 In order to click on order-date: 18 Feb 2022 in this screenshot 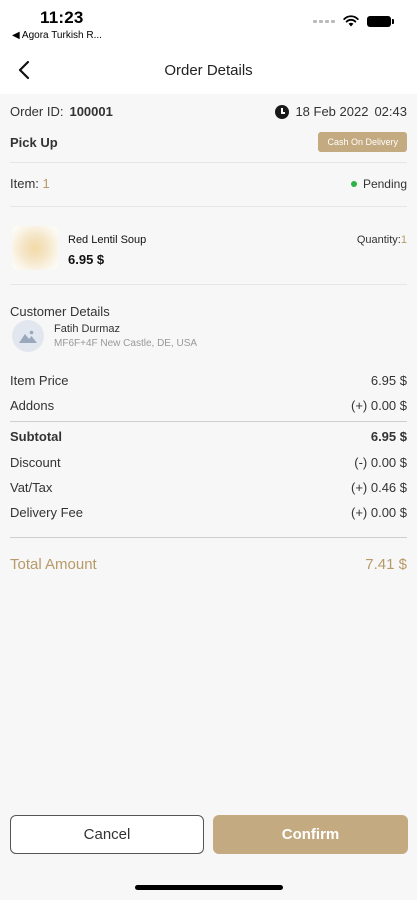, I will do `click(332, 111)`.